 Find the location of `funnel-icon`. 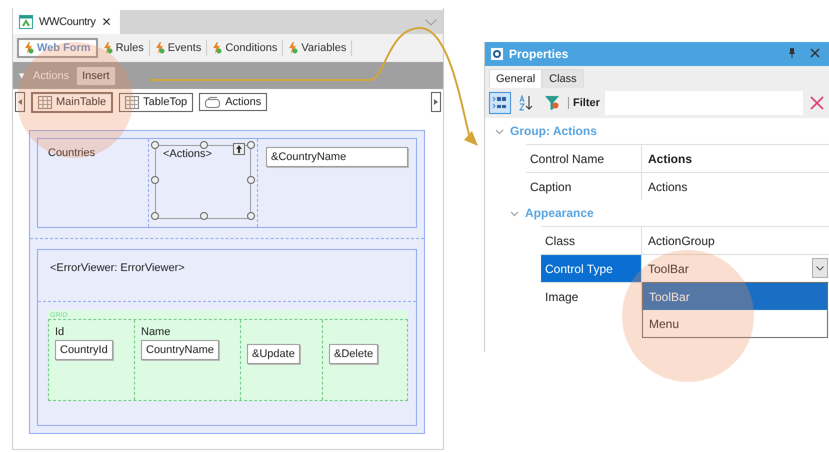

funnel-icon is located at coordinates (552, 103).